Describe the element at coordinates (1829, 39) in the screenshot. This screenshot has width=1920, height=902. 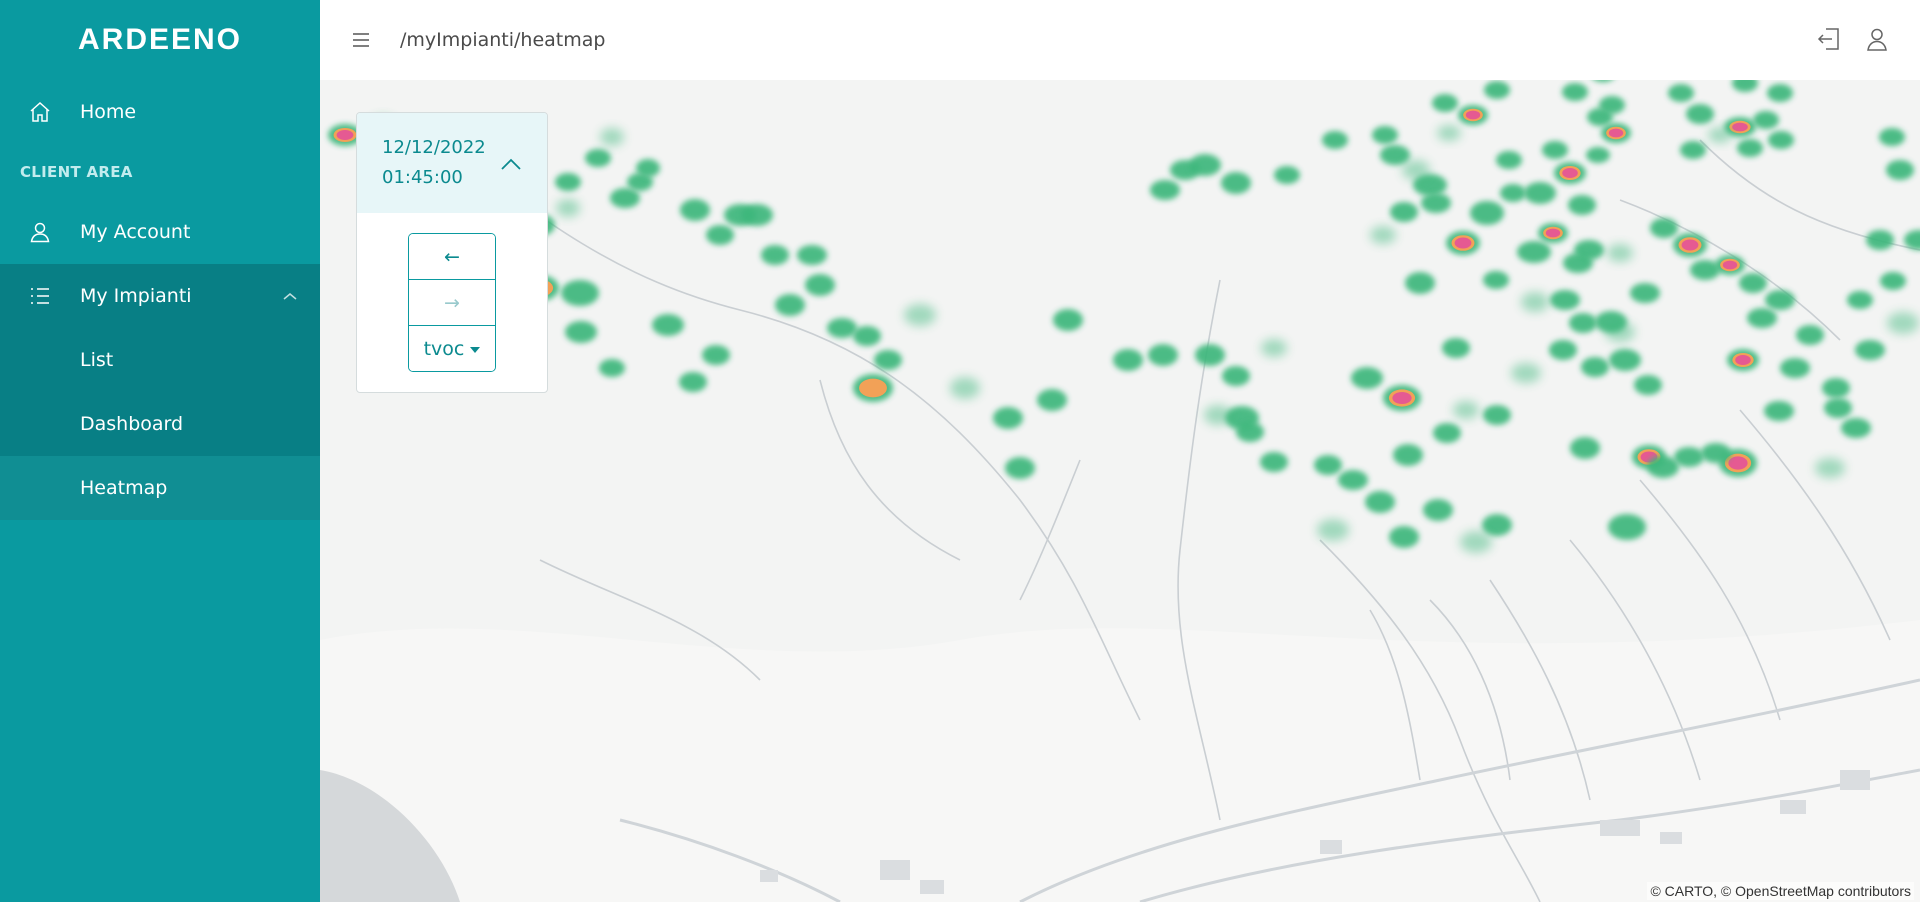
I see `logout-icon` at that location.